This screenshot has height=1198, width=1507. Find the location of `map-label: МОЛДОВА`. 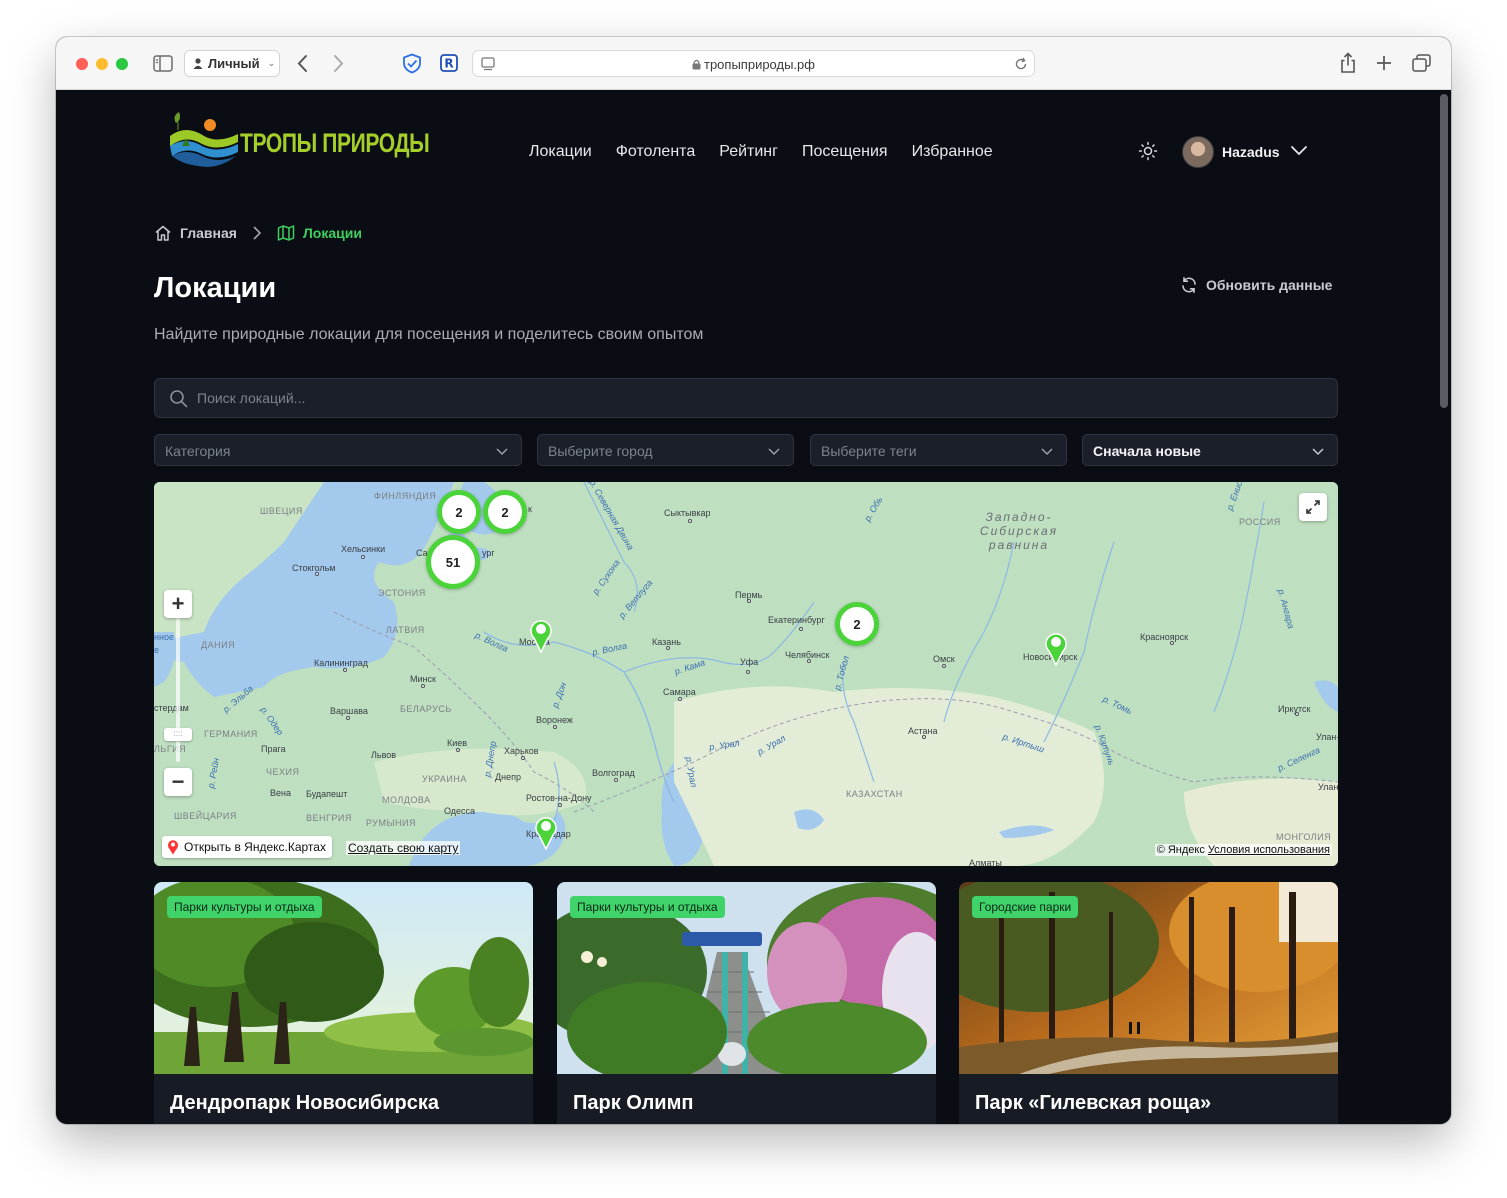

map-label: МОЛДОВА is located at coordinates (406, 800).